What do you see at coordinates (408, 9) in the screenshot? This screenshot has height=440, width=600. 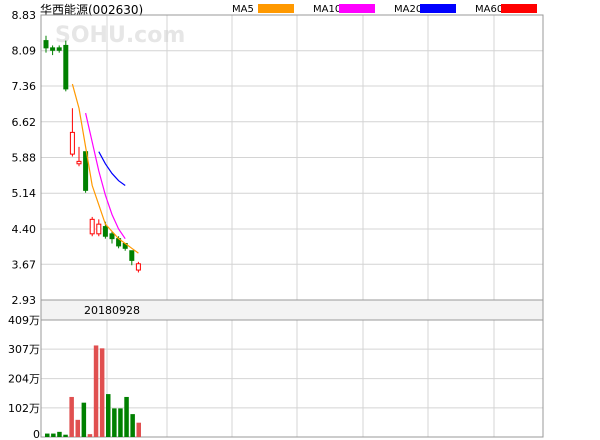 I see `legend-label-ma20: MA20` at bounding box center [408, 9].